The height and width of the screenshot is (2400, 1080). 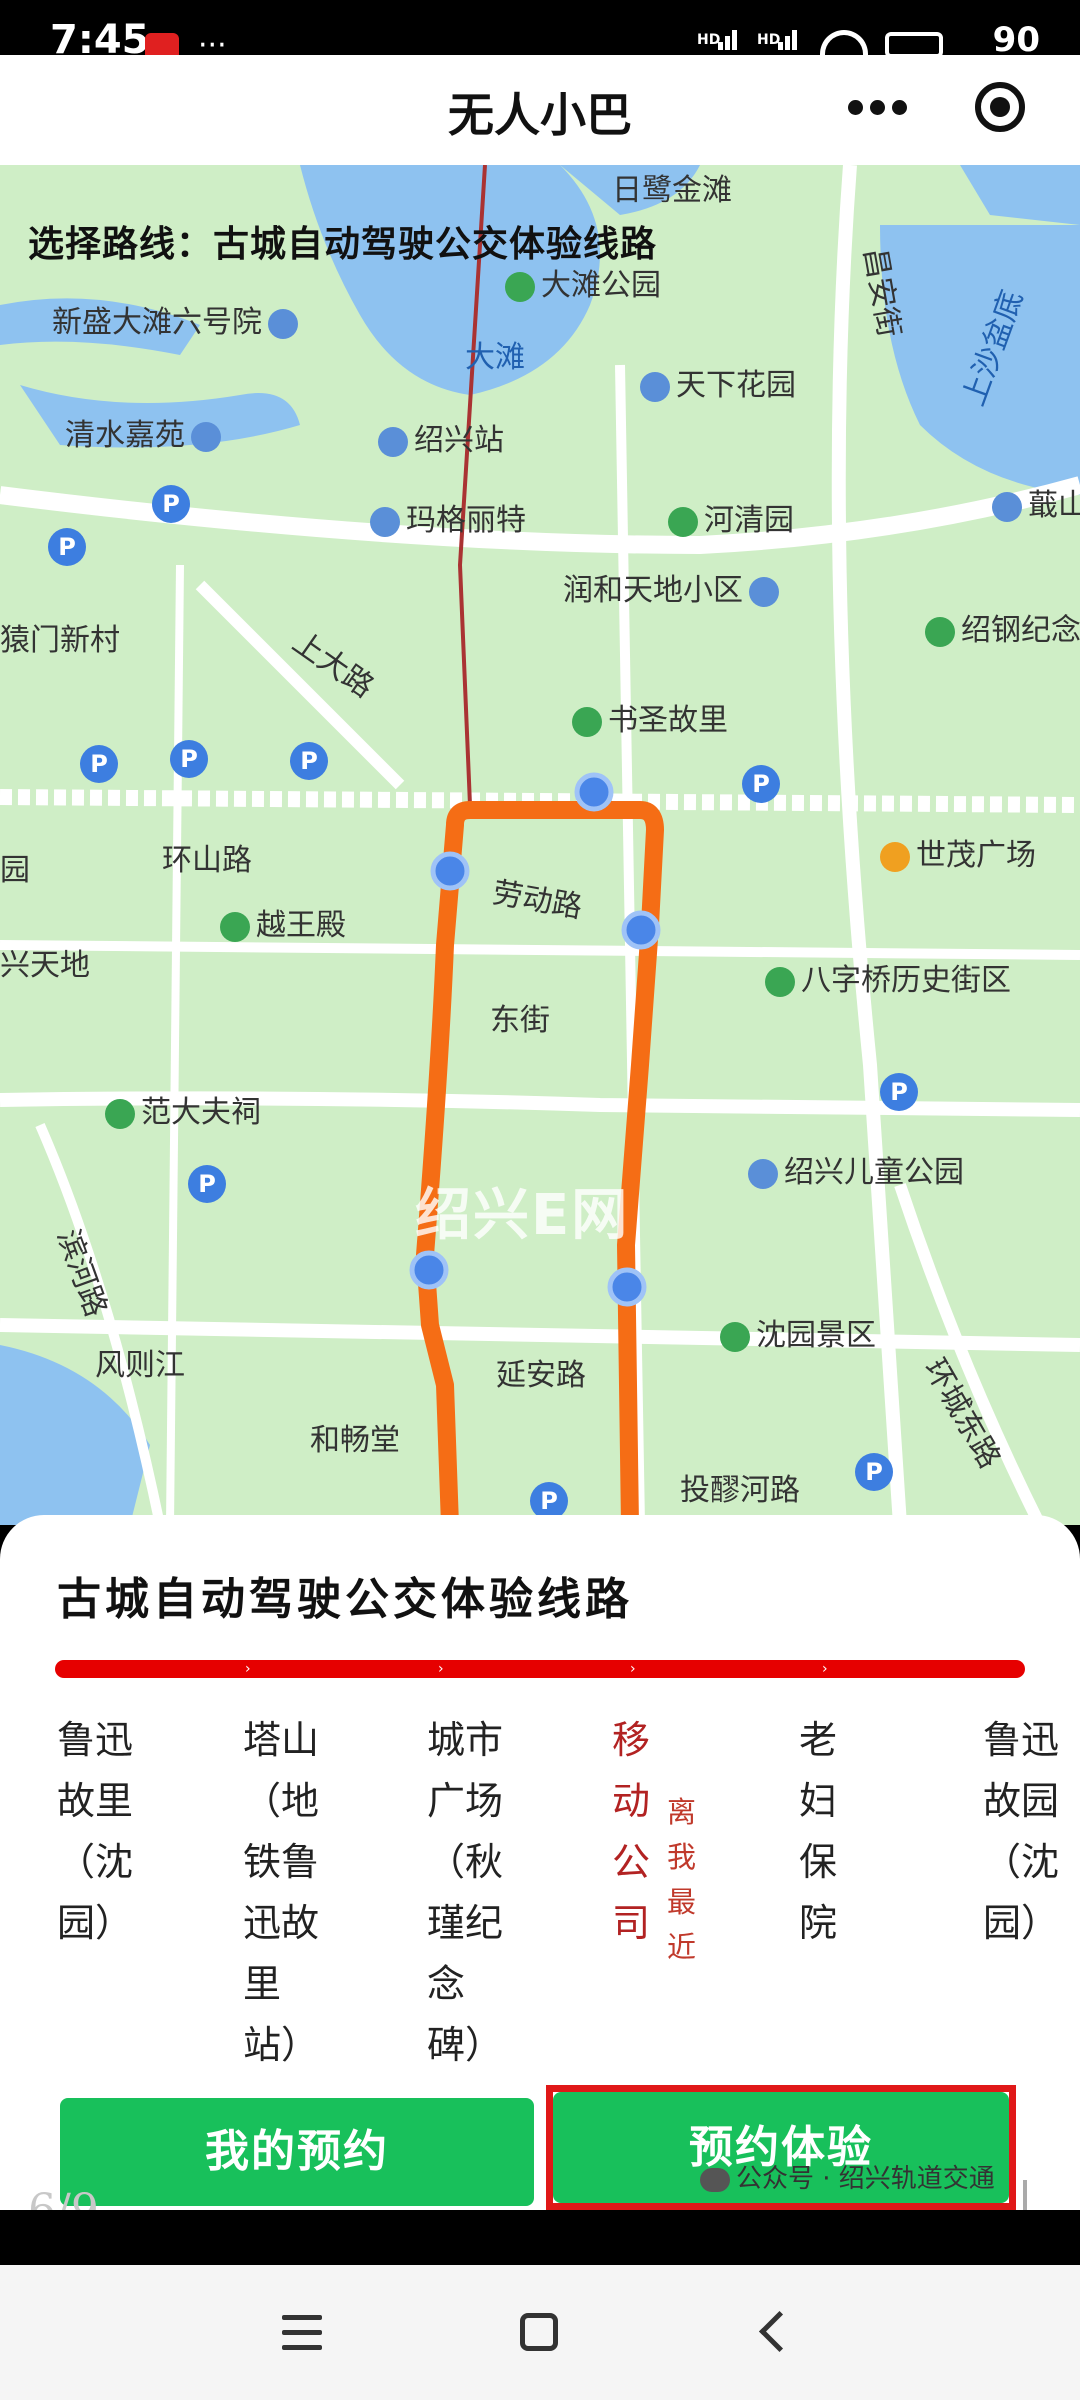 I want to click on route-line-bar: › › › ›, so click(x=540, y=1669).